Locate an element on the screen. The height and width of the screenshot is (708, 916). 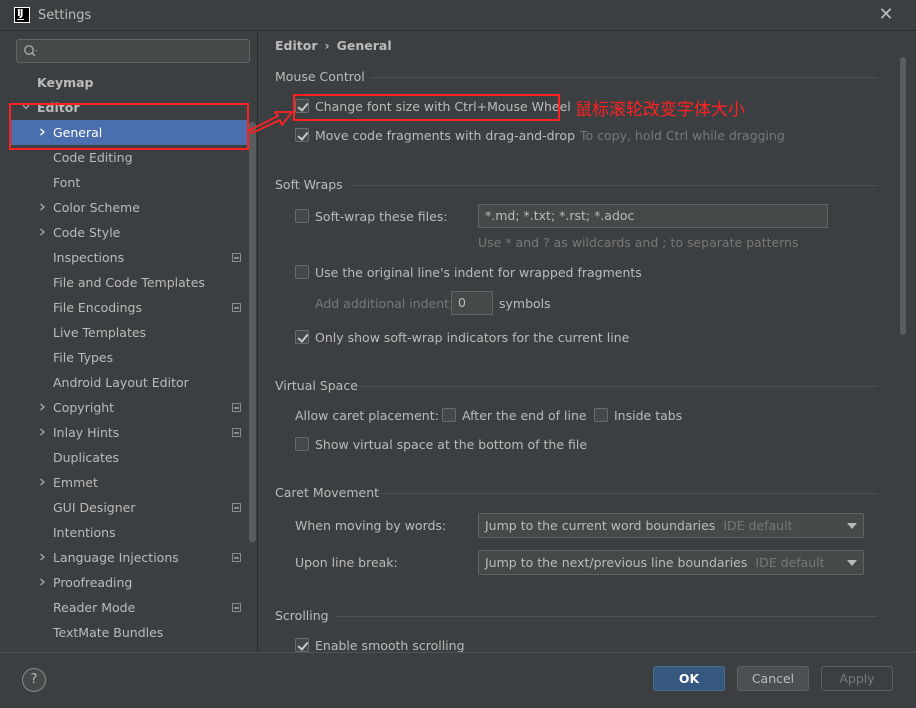
sidebar-item-label: Android Layout Editor is located at coordinates (121, 382).